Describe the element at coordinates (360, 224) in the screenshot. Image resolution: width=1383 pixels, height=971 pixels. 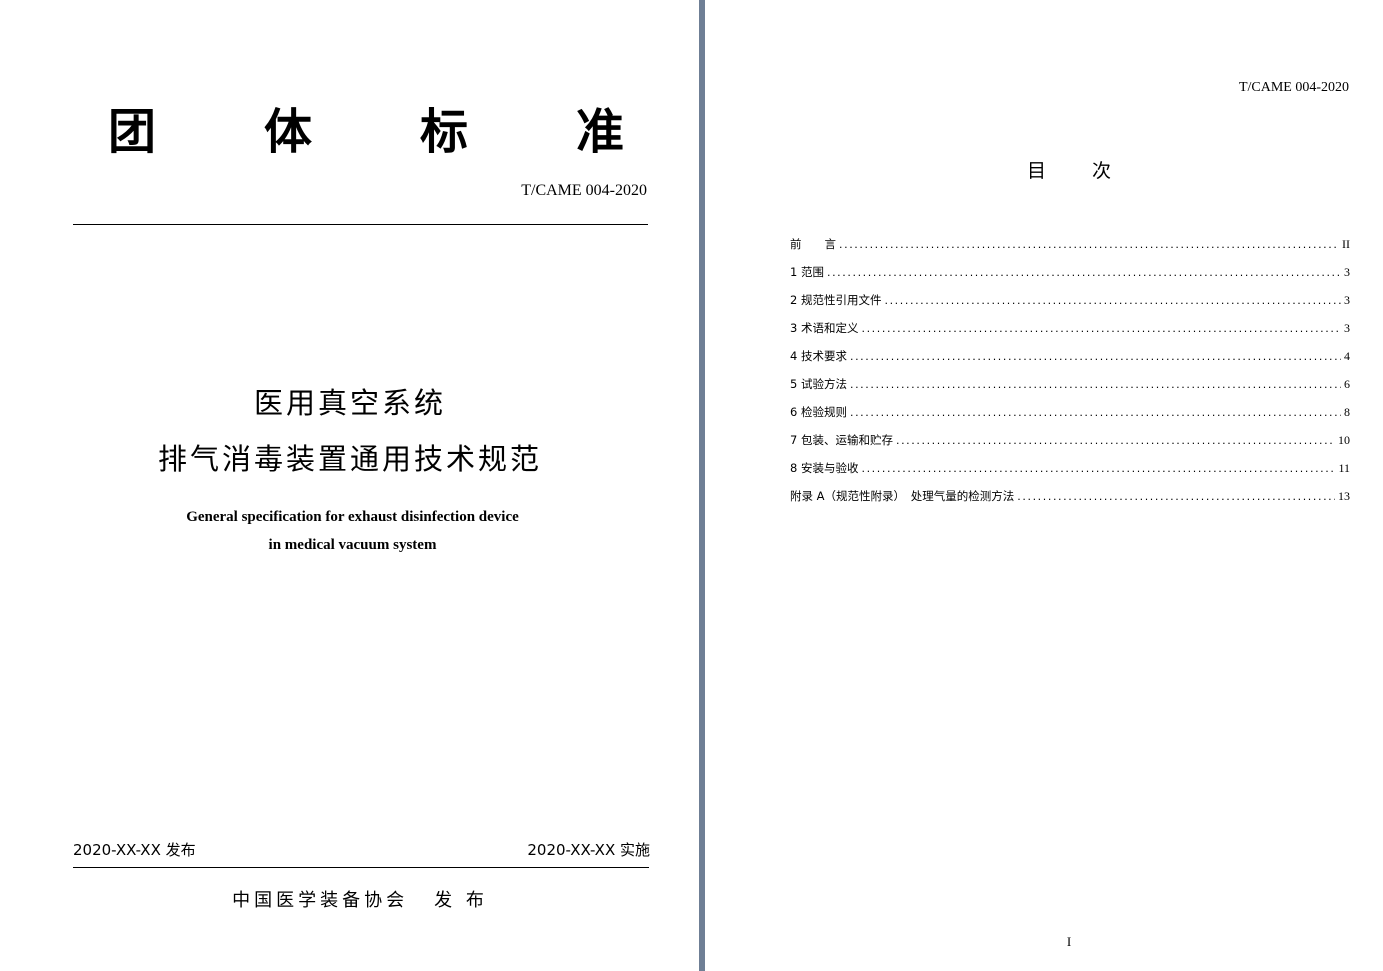
I see `top-divider` at that location.